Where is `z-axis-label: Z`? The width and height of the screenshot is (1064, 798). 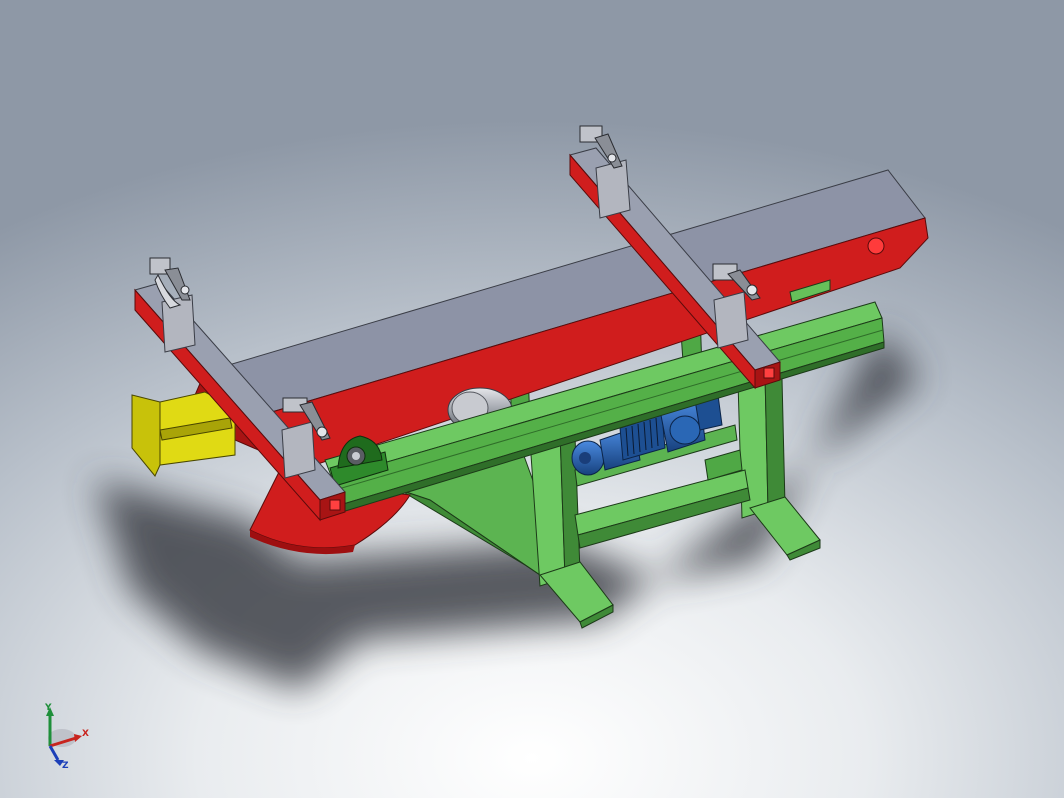
z-axis-label: Z is located at coordinates (65, 764).